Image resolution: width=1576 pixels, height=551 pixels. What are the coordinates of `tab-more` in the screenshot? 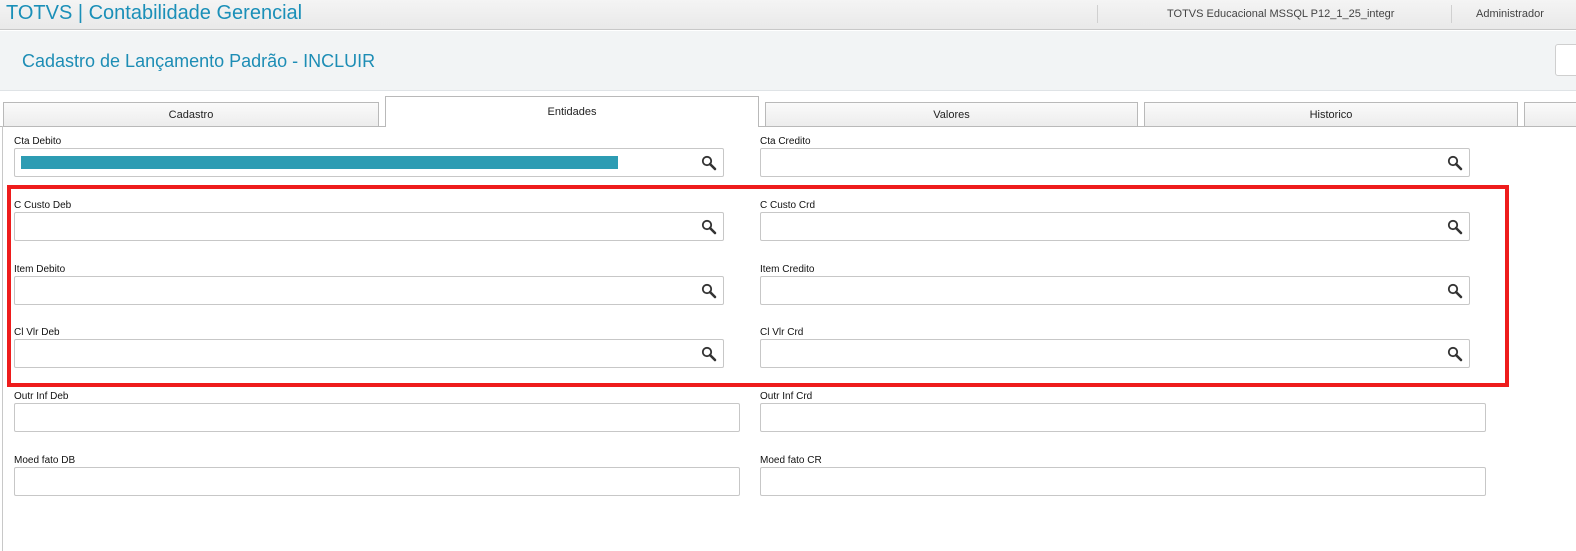 It's located at (1550, 114).